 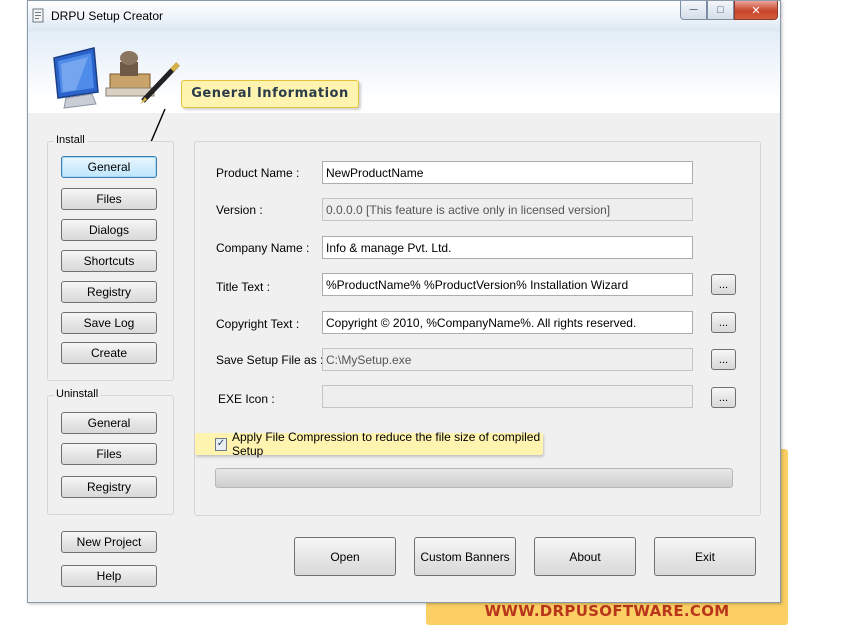 I want to click on monitor-icon, so click(x=76, y=78).